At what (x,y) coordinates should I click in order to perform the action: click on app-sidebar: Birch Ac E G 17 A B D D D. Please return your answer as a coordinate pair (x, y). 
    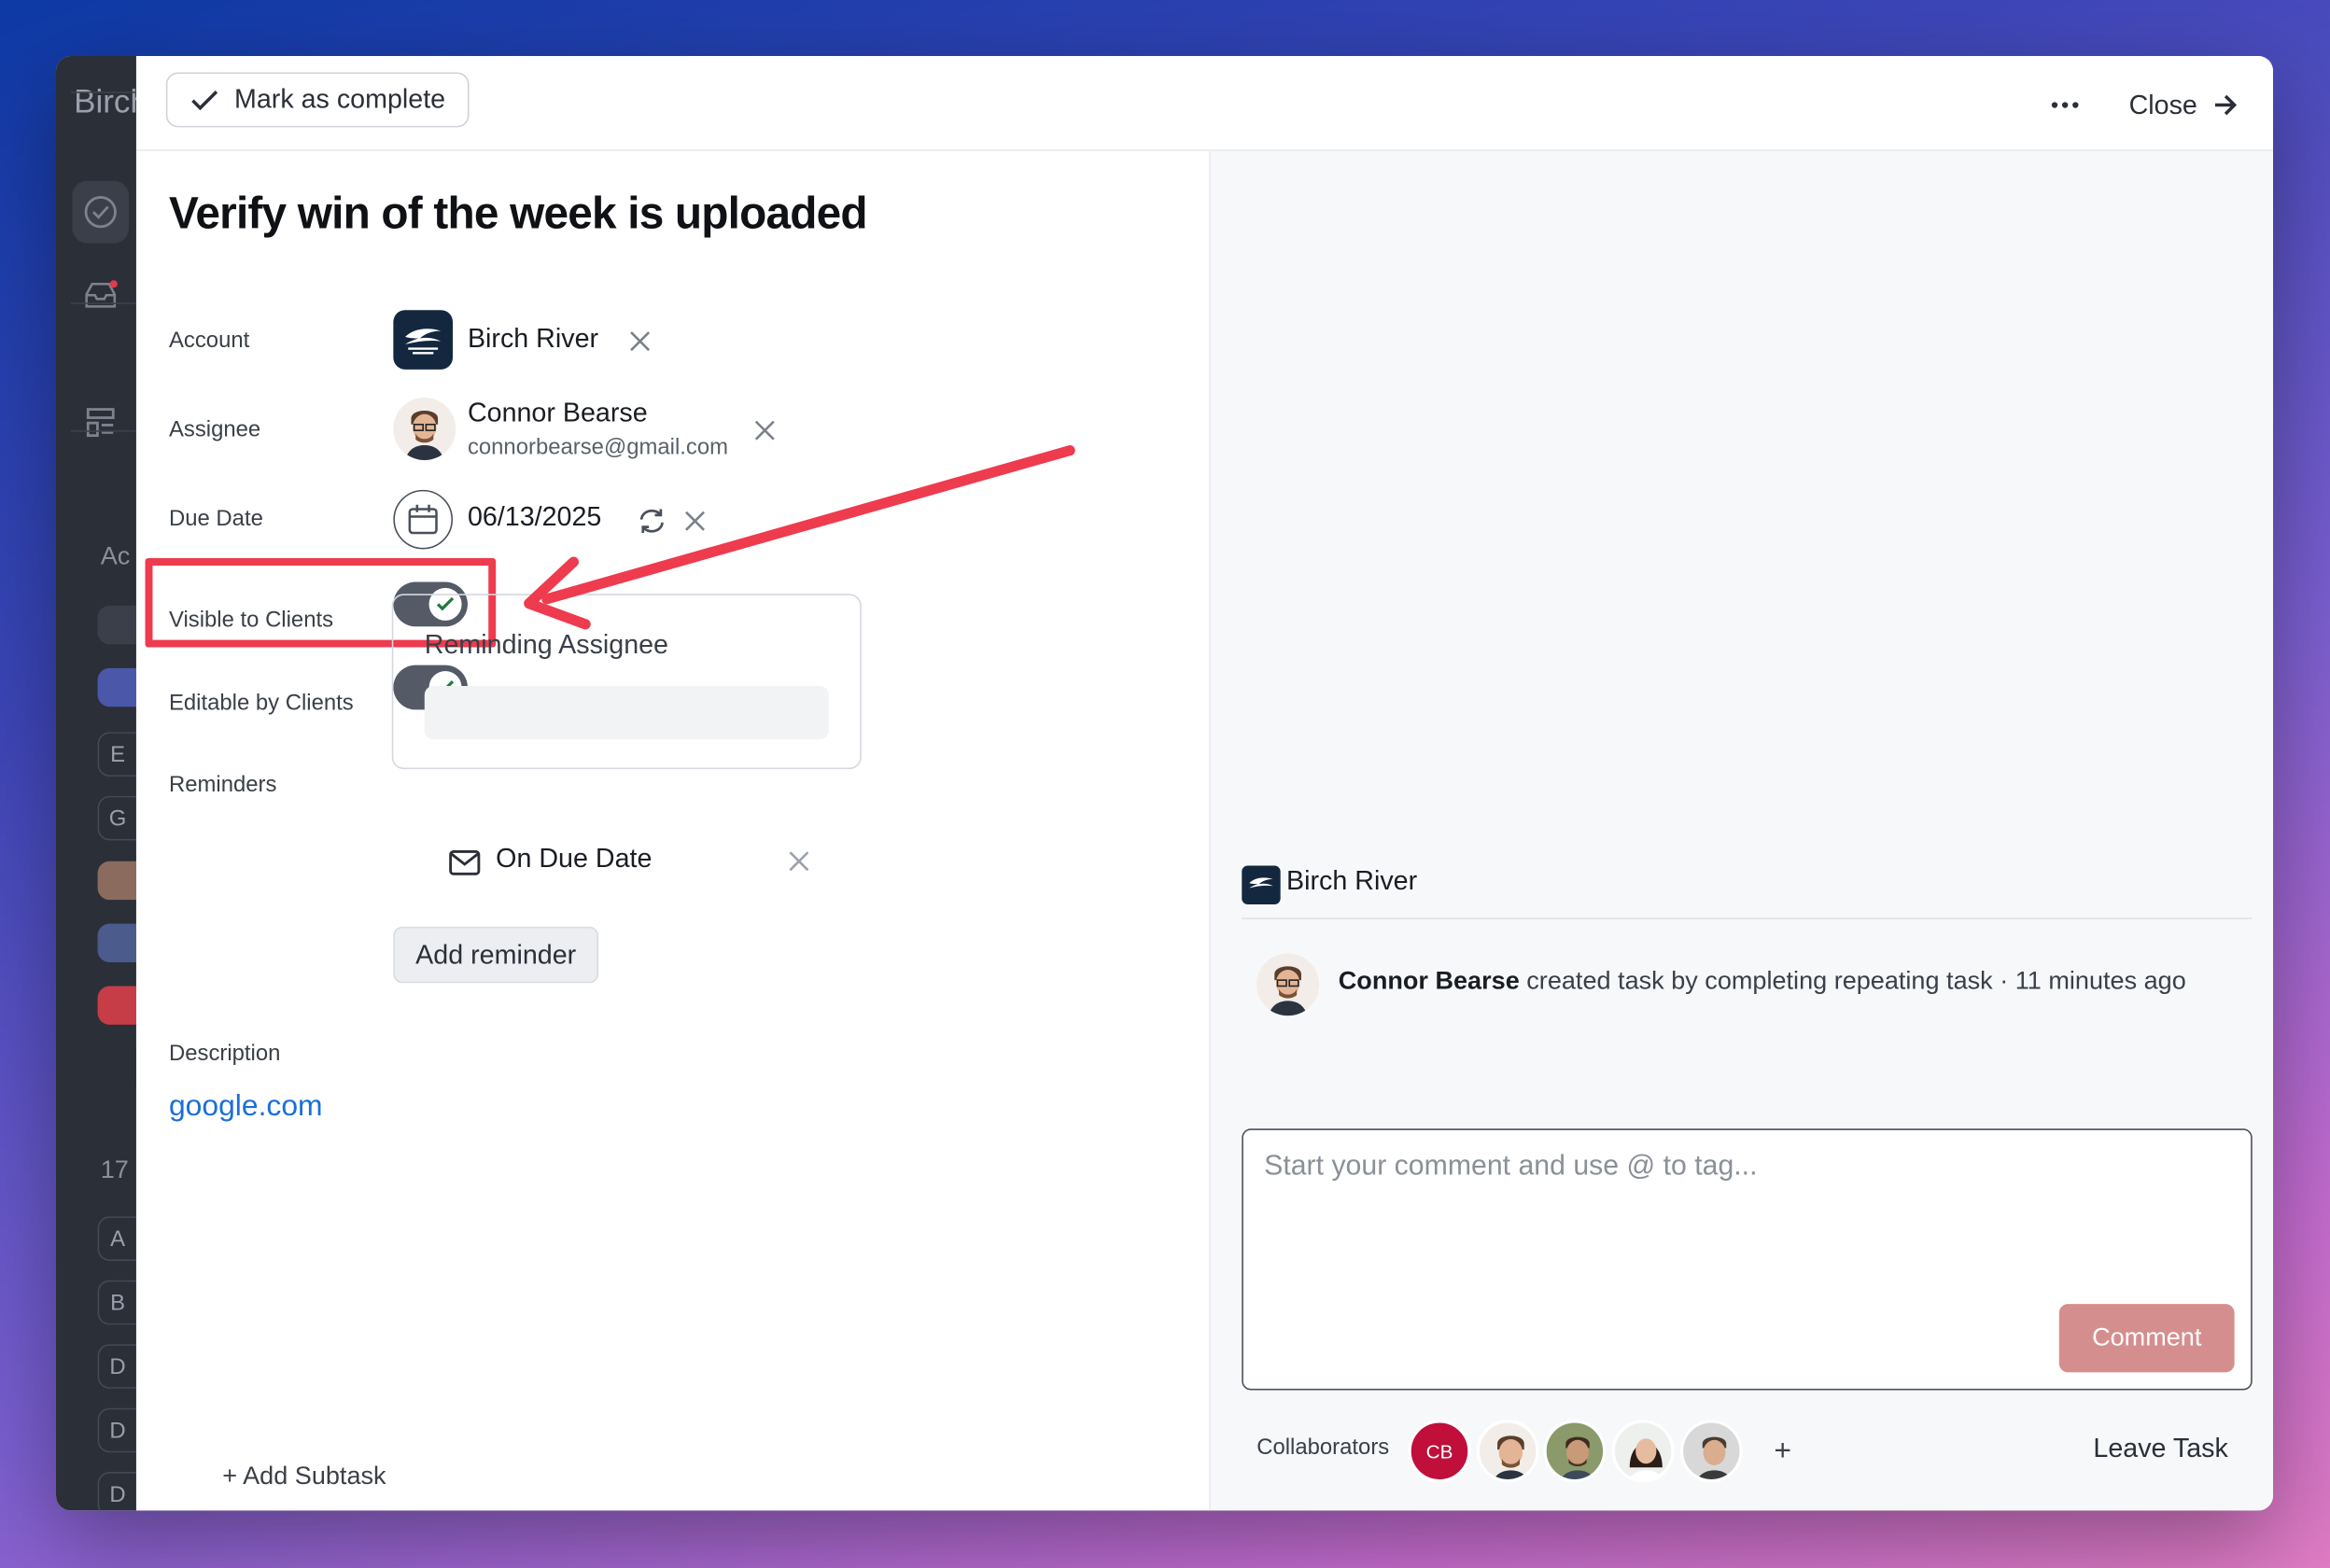
    Looking at the image, I should click on (96, 783).